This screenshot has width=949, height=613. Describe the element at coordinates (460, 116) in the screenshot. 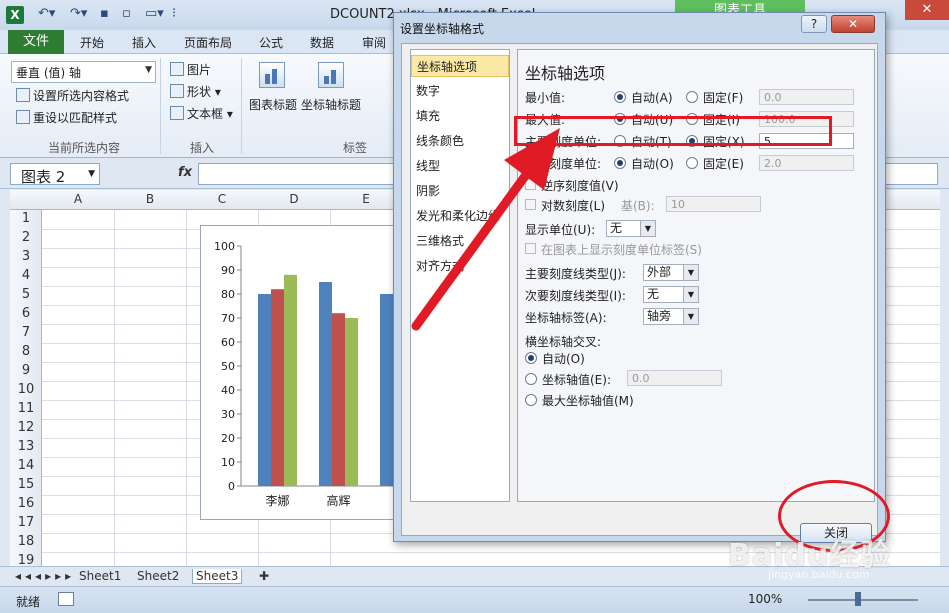

I see `nav-item: 填充` at that location.